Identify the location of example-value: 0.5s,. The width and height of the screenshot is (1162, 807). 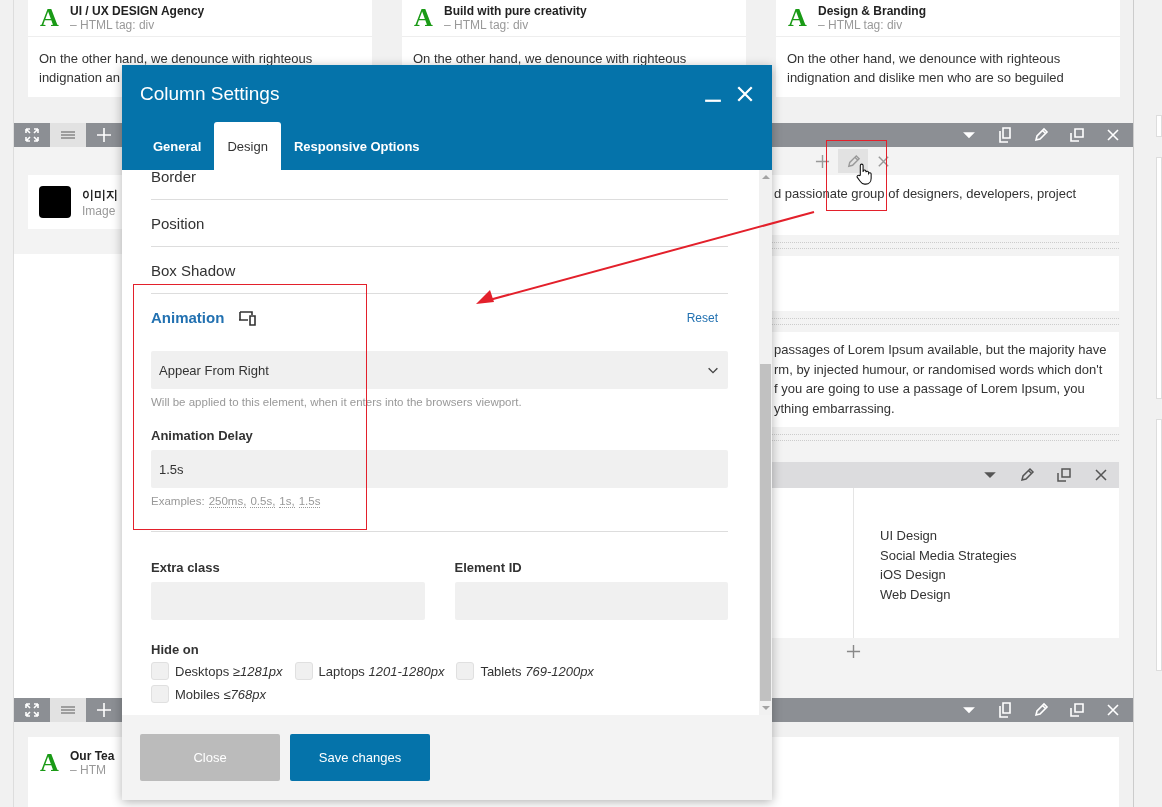
(263, 501).